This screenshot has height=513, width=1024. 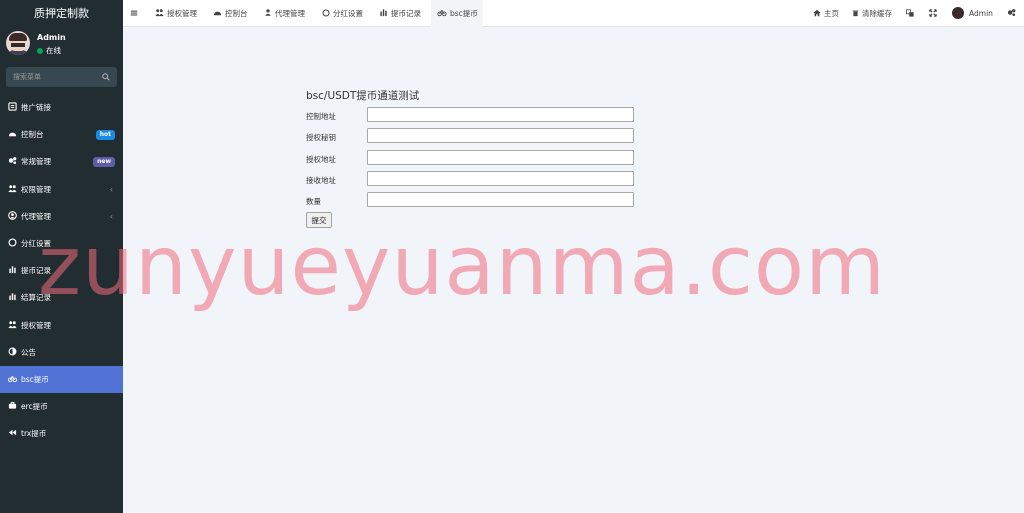 What do you see at coordinates (500, 114) in the screenshot?
I see `control-address-input` at bounding box center [500, 114].